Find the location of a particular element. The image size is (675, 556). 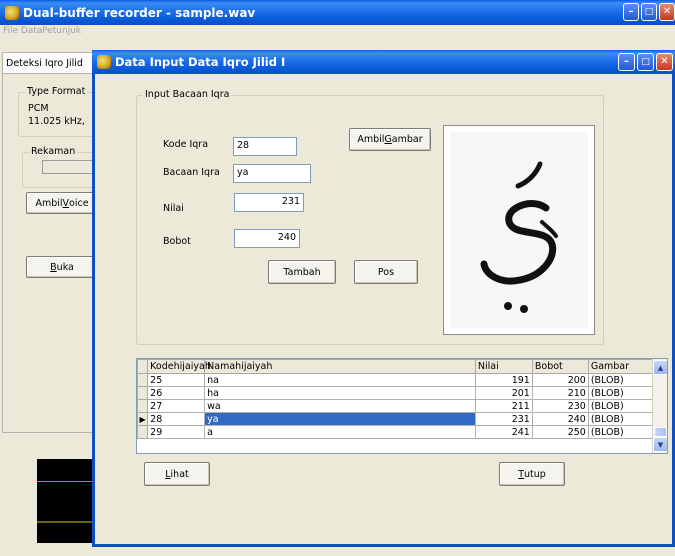

hijaiyah-ya-image is located at coordinates (519, 230).